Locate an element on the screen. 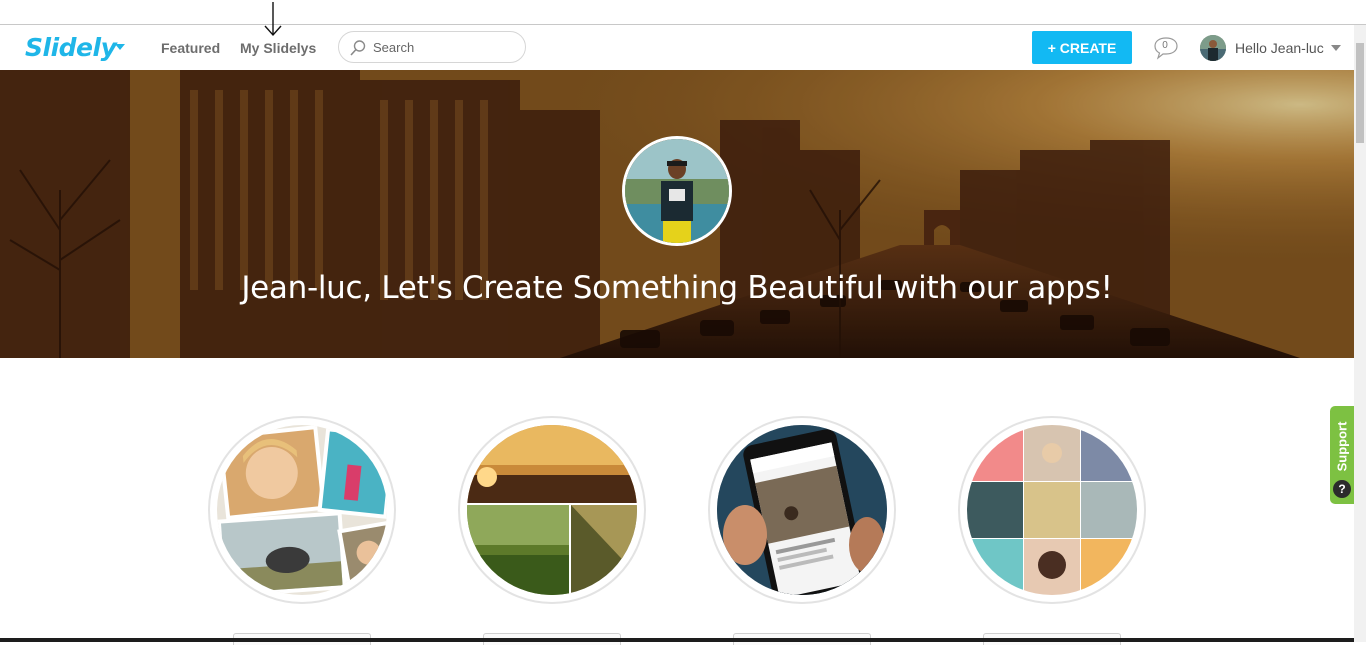 This screenshot has width=1366, height=645. app-grid-collage is located at coordinates (1052, 510).